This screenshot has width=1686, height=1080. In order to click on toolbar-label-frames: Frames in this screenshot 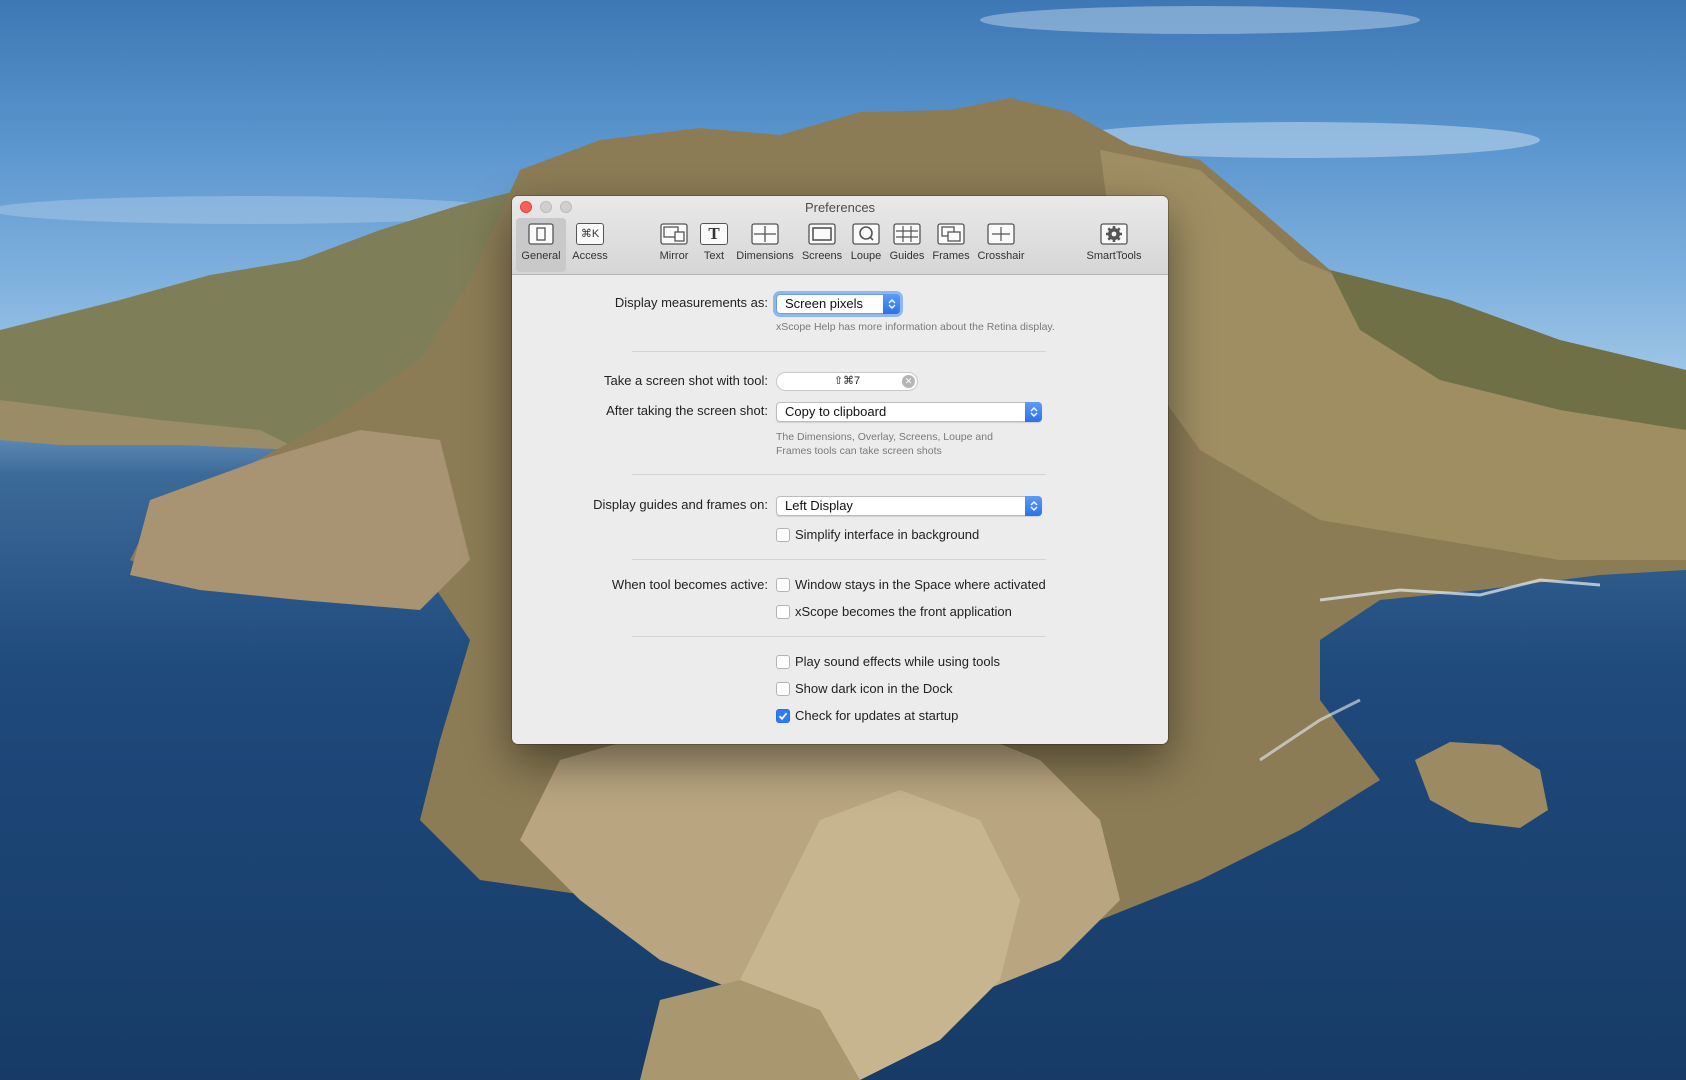, I will do `click(951, 256)`.